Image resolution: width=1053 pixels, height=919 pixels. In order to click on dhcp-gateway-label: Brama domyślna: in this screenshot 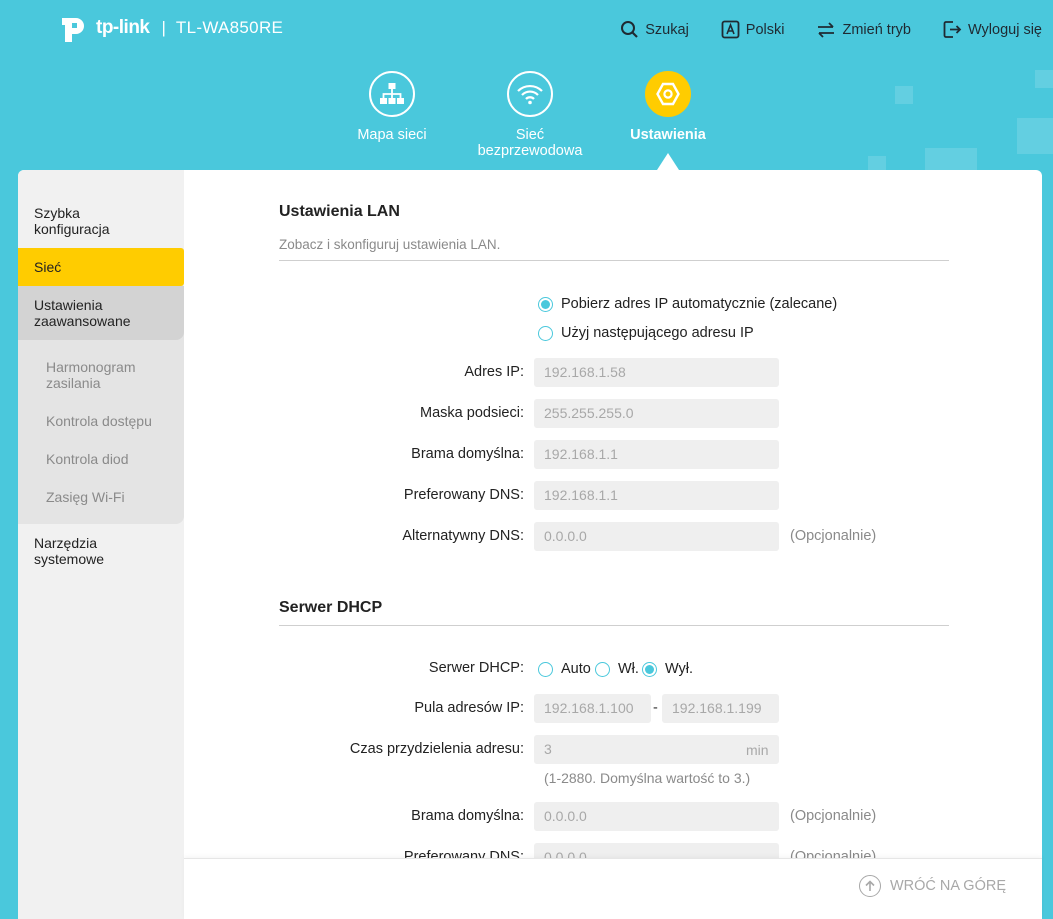, I will do `click(467, 816)`.